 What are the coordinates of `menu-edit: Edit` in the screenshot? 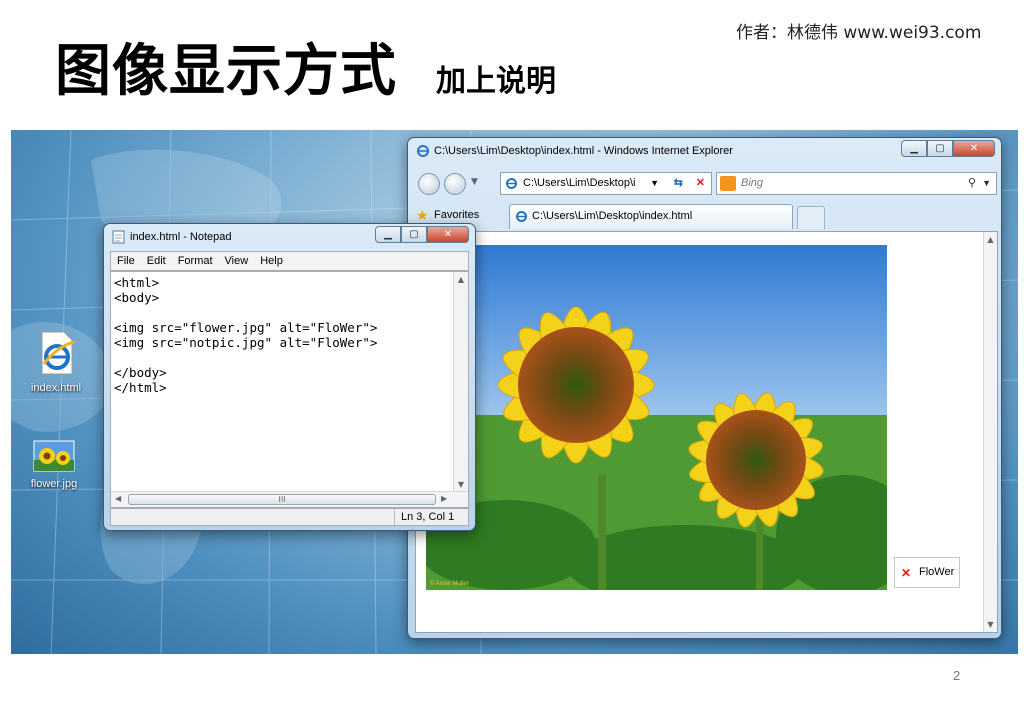 It's located at (156, 261).